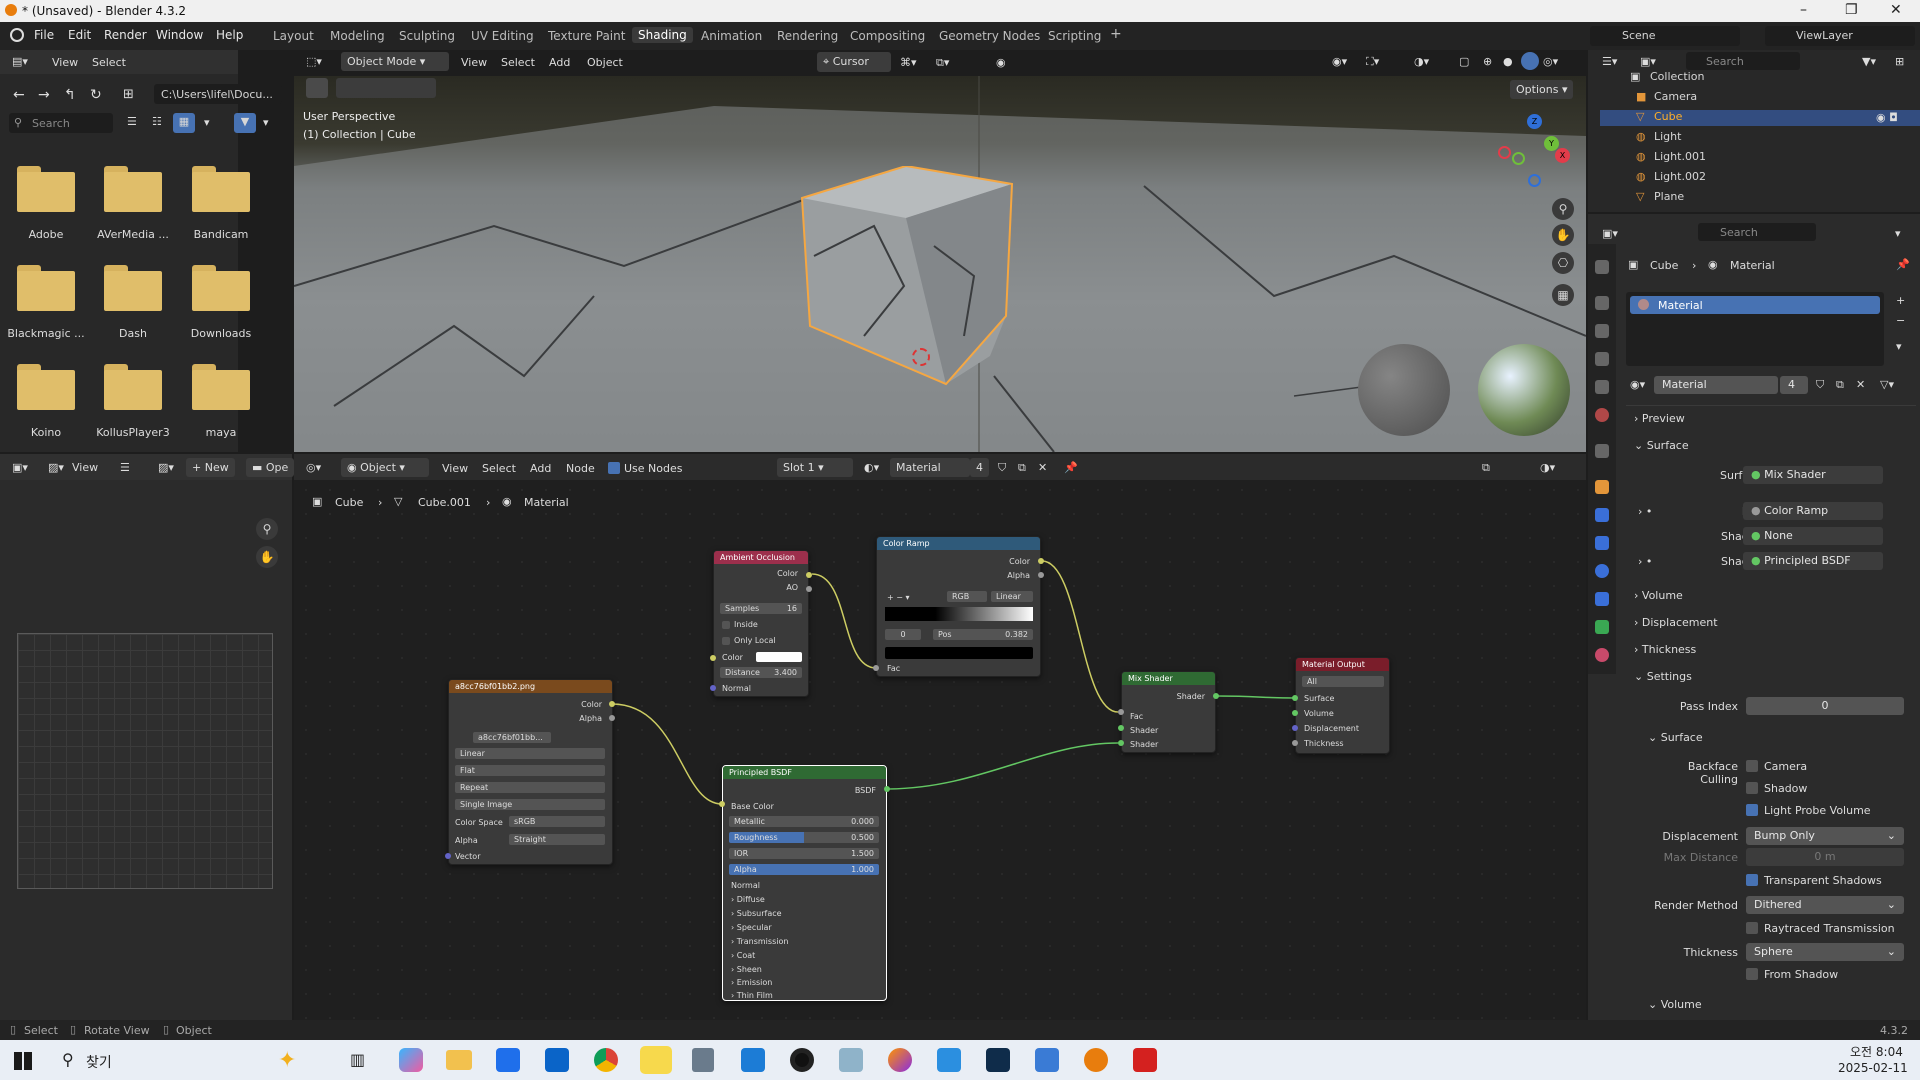 The image size is (1920, 1080). What do you see at coordinates (1096, 1060) in the screenshot?
I see `blender-taskbar-icon` at bounding box center [1096, 1060].